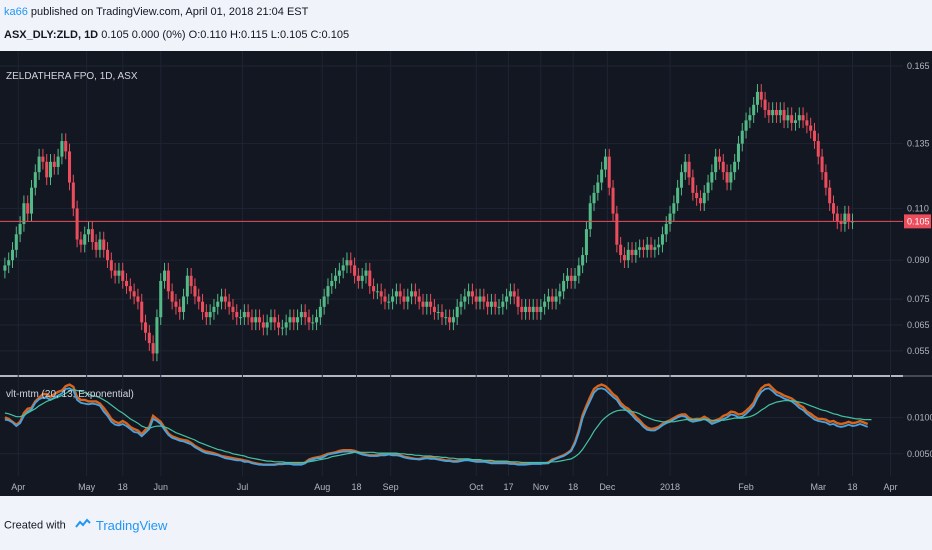 The image size is (932, 550). I want to click on indicator-y-tick-label: 0.0050, so click(919, 454).